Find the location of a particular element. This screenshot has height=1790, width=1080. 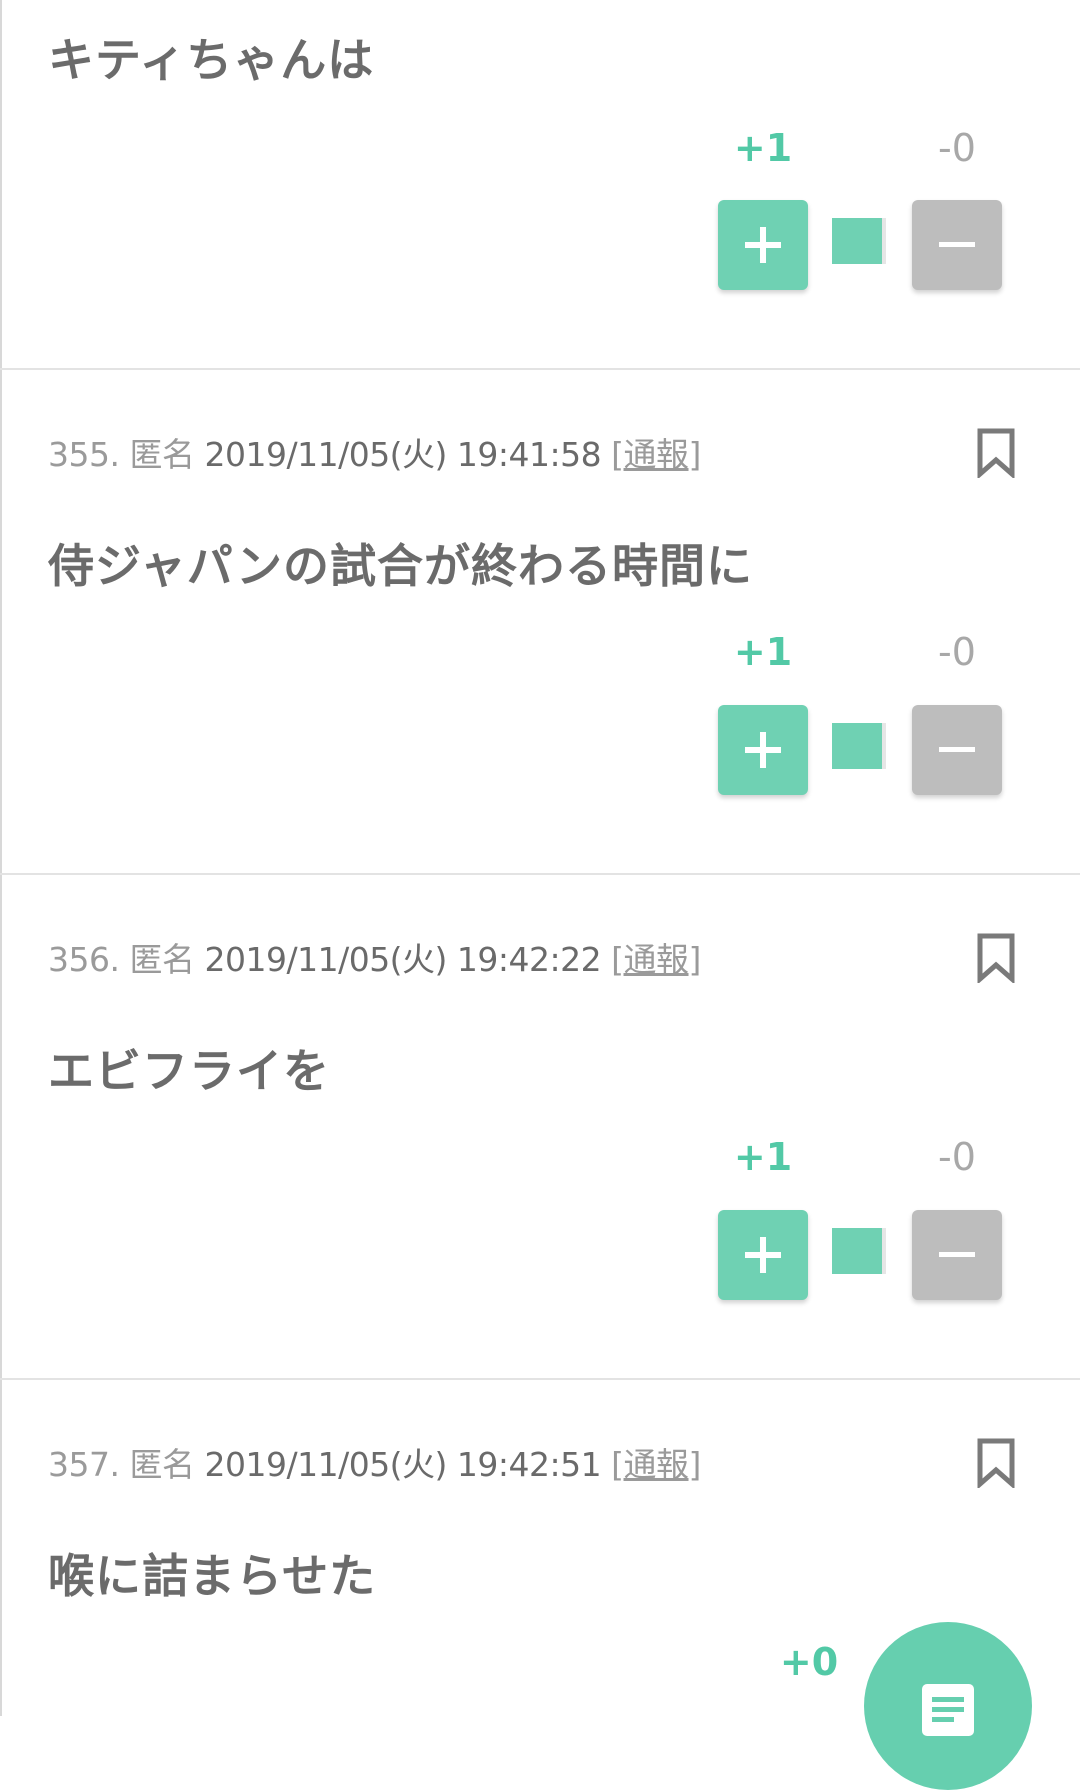

post-date: 2019/11/05(火) 19:42:22 is located at coordinates (403, 959).